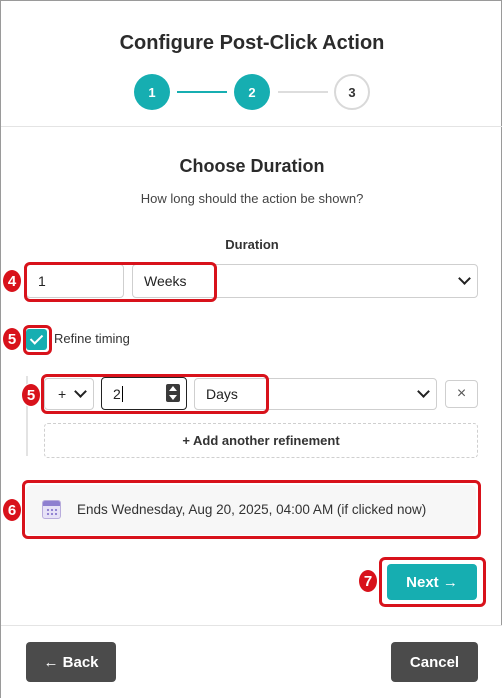 This screenshot has width=502, height=698. What do you see at coordinates (252, 92) in the screenshot?
I see `step-2: 2` at bounding box center [252, 92].